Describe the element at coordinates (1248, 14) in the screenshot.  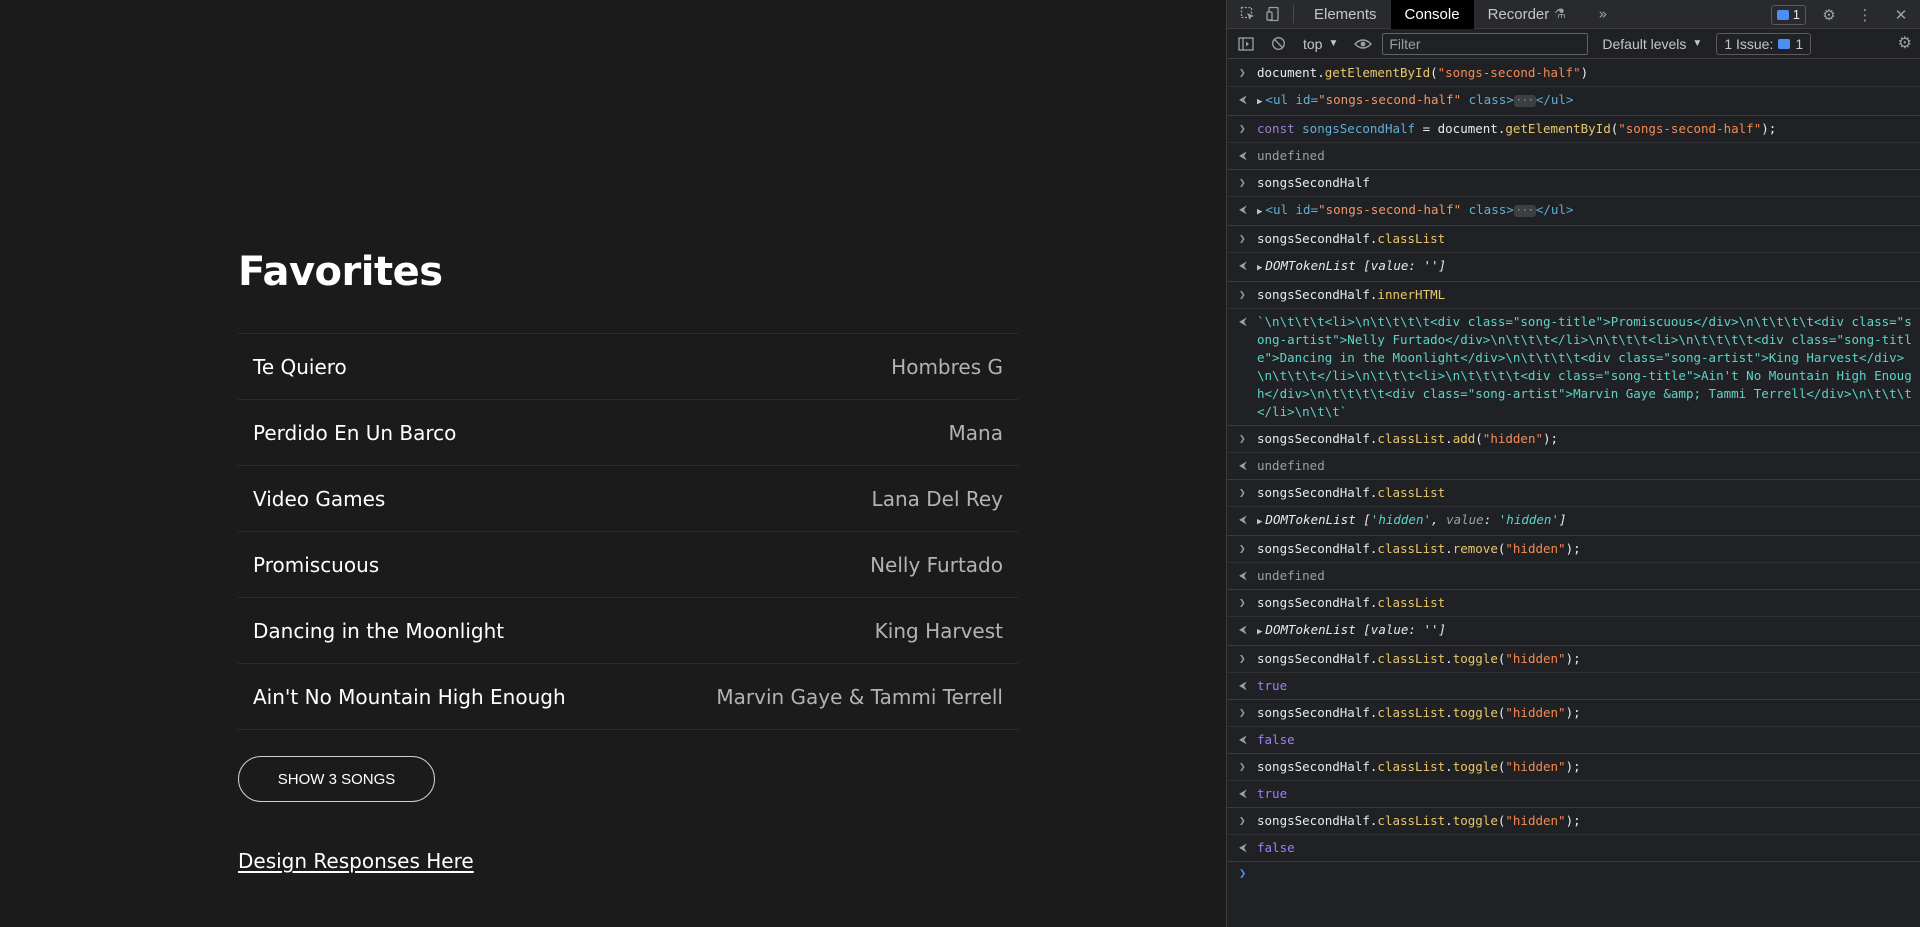
I see `inspect-element-icon` at that location.